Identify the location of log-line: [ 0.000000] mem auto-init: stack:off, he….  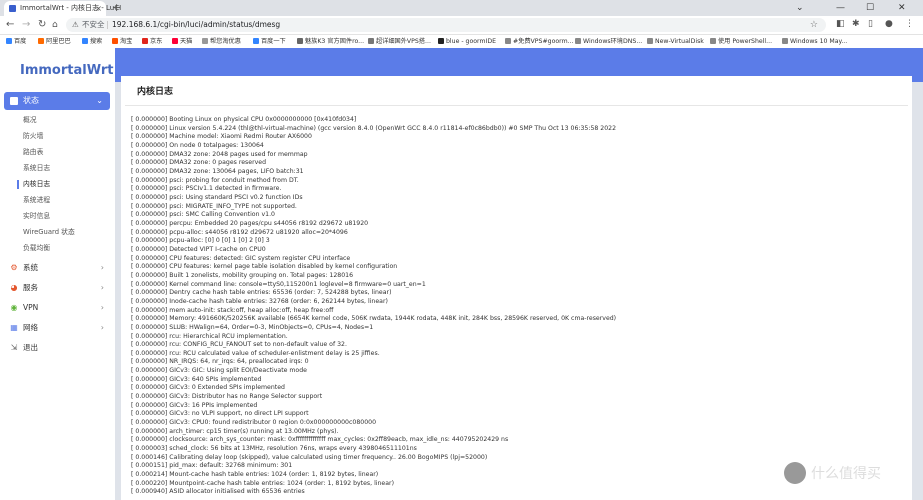
(232, 310).